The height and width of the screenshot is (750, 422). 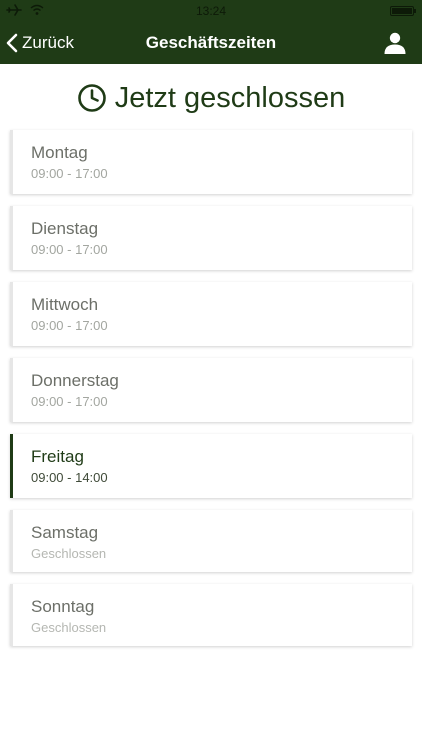 I want to click on day-card-monday: Montag 09:00 - 17:00, so click(x=211, y=162).